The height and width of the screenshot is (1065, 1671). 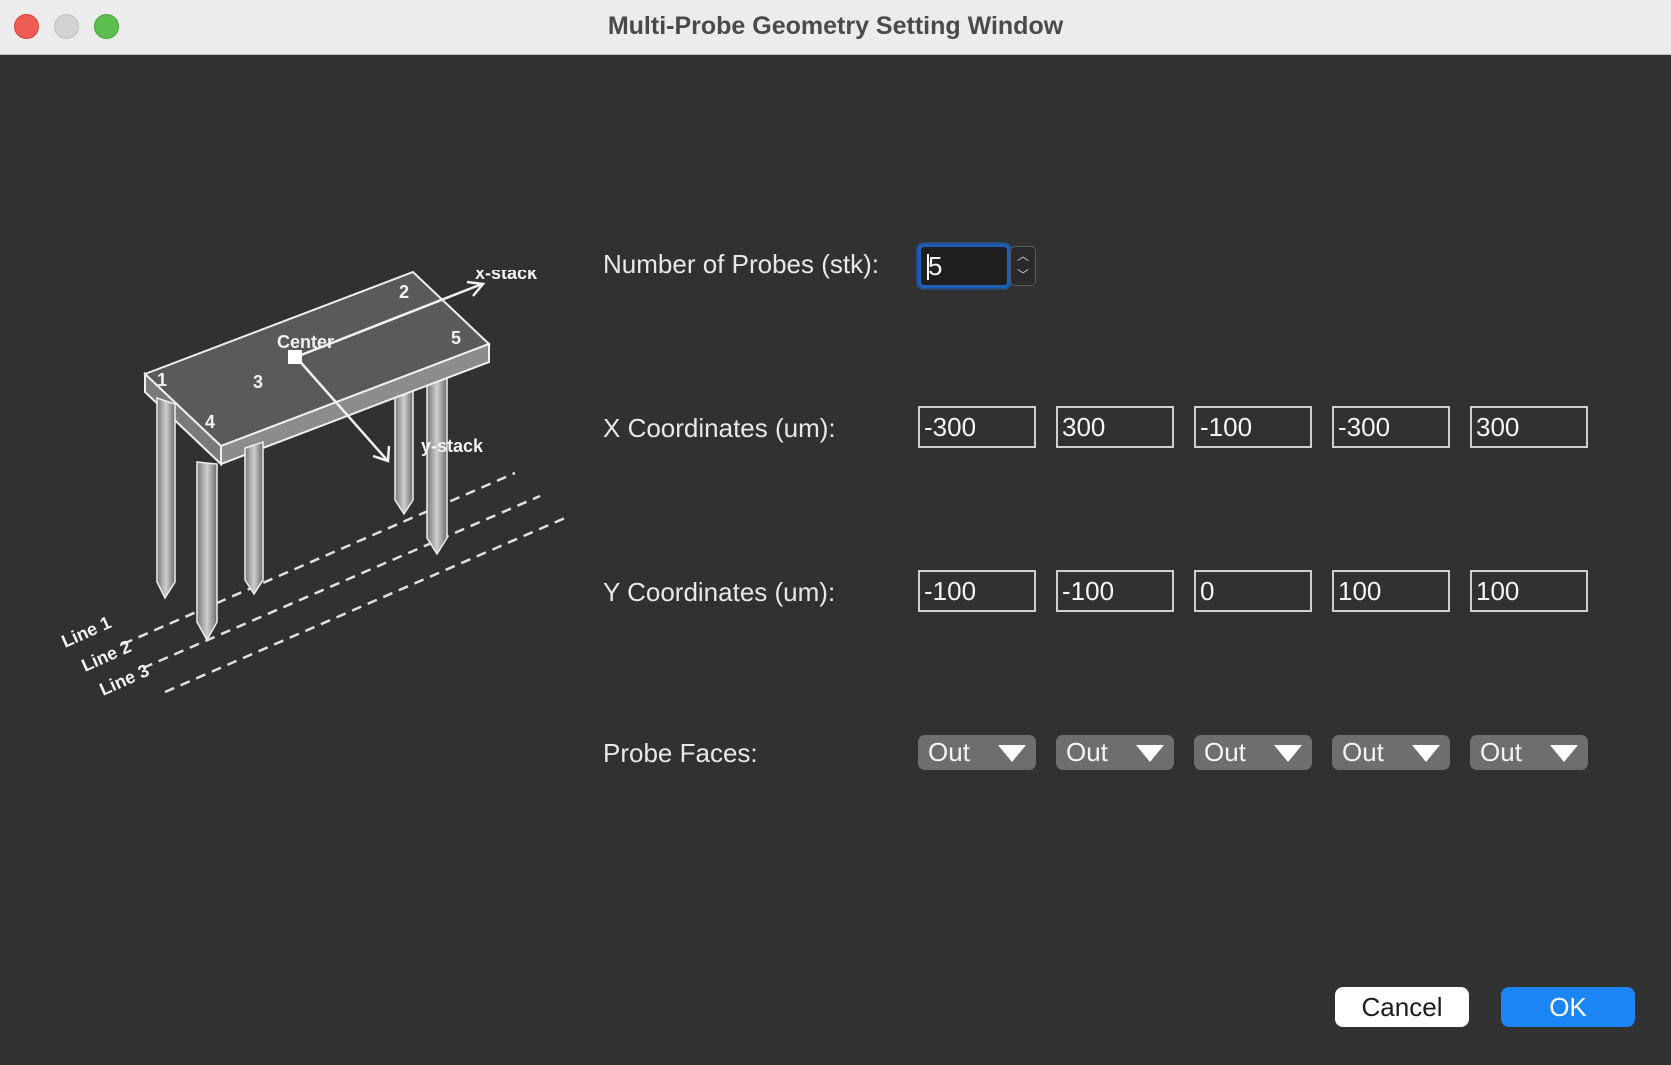 I want to click on x-coordinate-field-5: 300, so click(x=1529, y=427).